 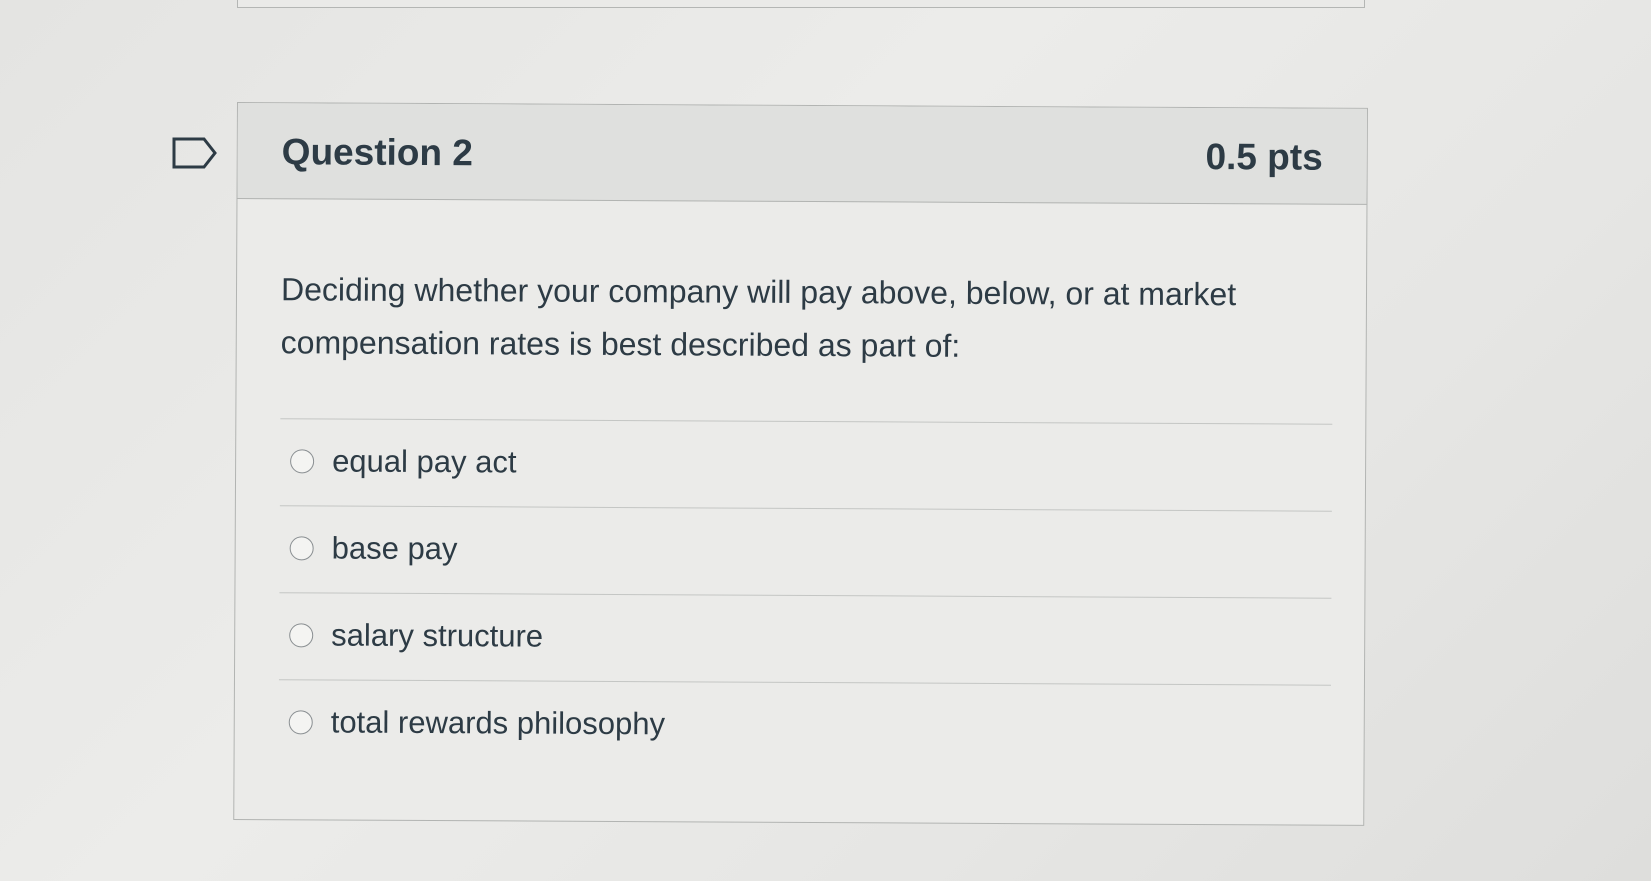 What do you see at coordinates (195, 153) in the screenshot?
I see `flag-question-icon` at bounding box center [195, 153].